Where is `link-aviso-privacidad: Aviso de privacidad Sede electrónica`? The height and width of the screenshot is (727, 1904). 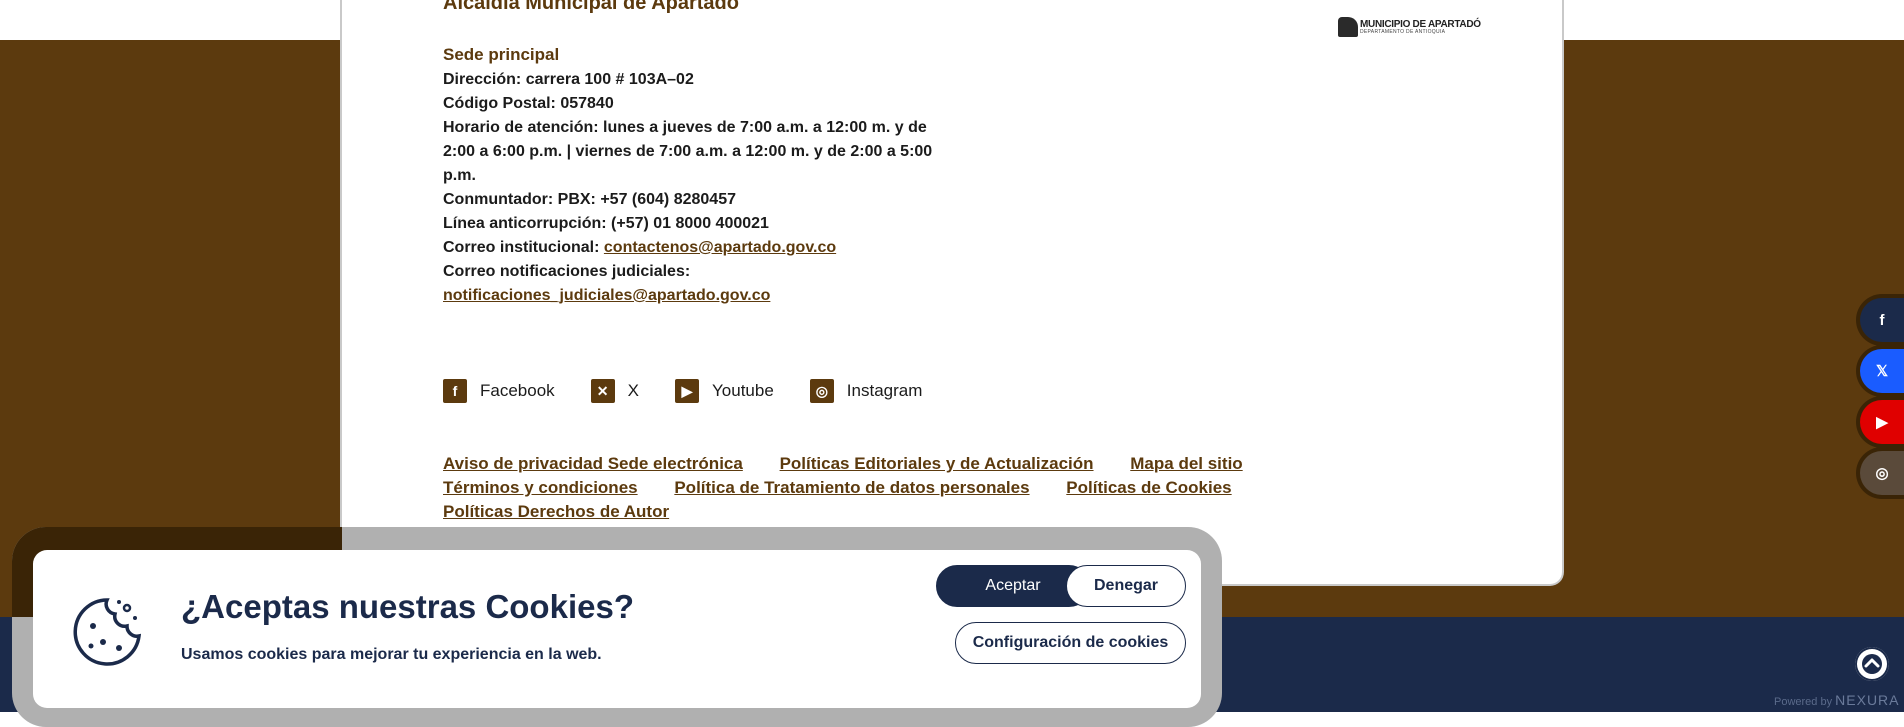 link-aviso-privacidad: Aviso de privacidad Sede electrónica is located at coordinates (593, 463).